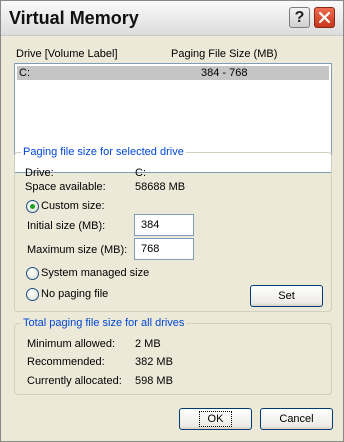 The height and width of the screenshot is (442, 344). I want to click on selected-drive-legend: Paging file size for selected drive, so click(103, 152).